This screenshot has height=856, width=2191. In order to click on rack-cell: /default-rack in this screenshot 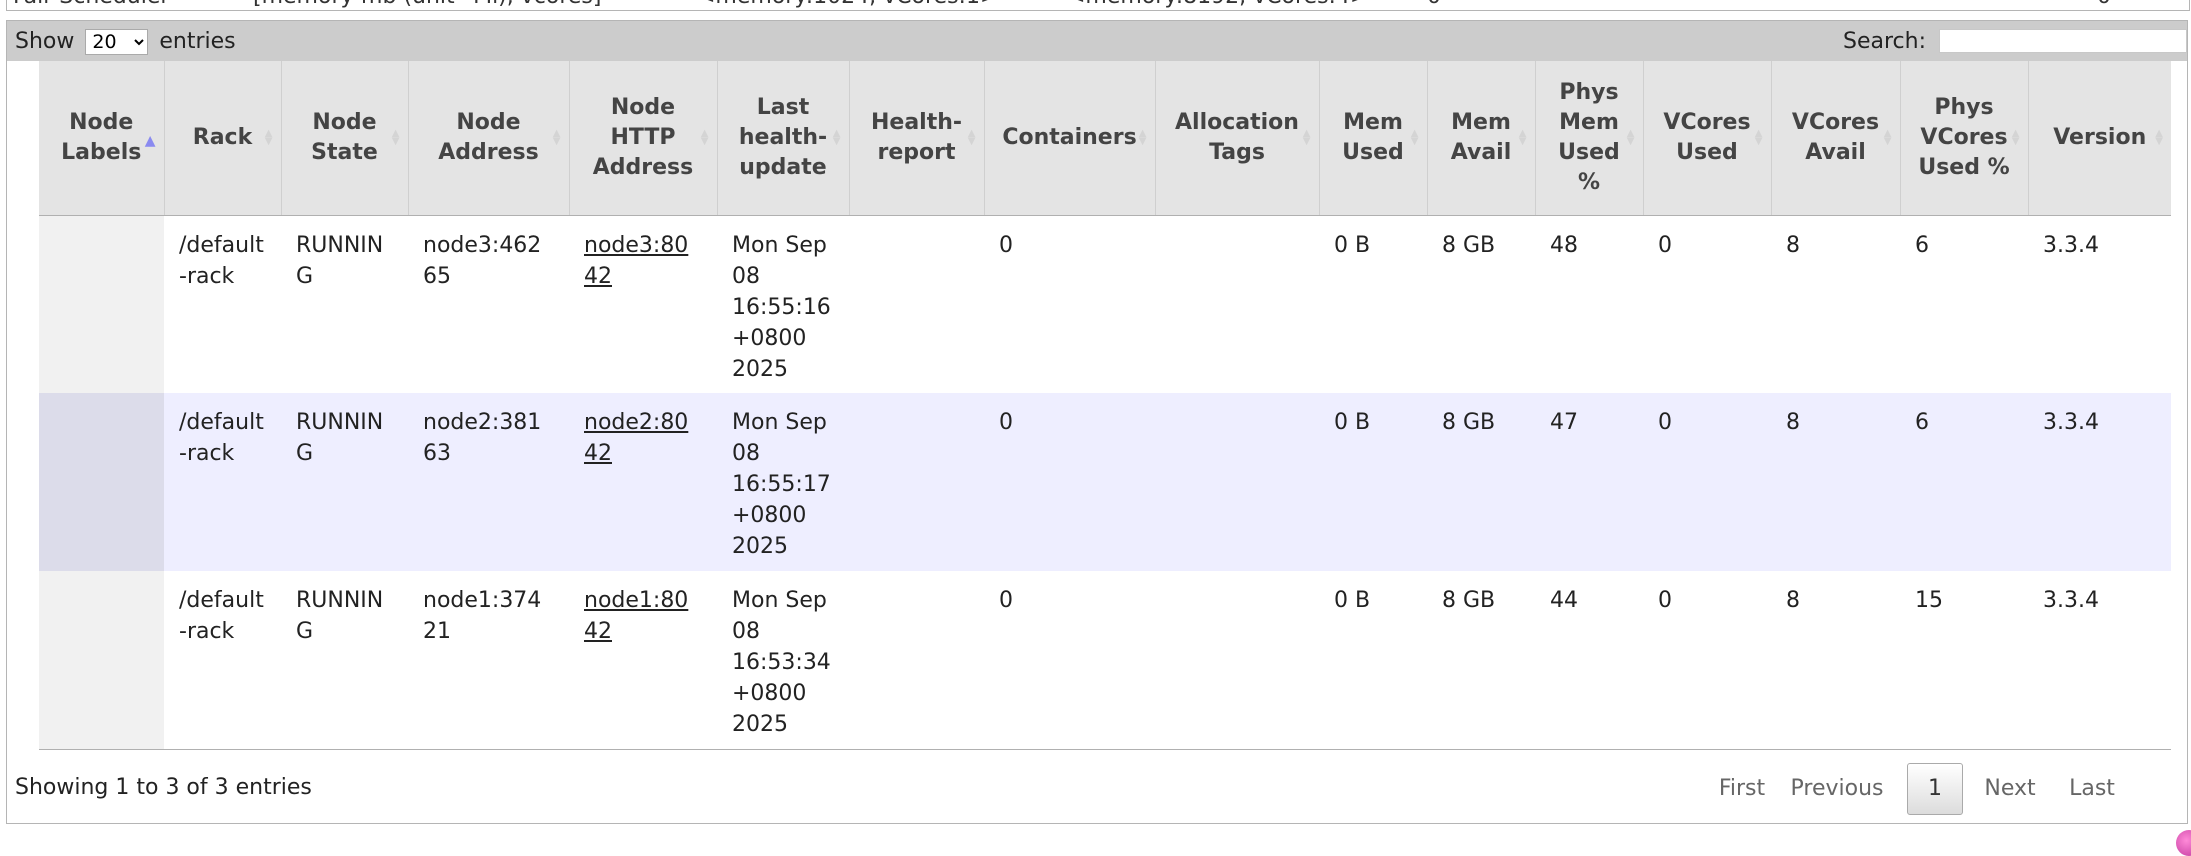, I will do `click(221, 438)`.